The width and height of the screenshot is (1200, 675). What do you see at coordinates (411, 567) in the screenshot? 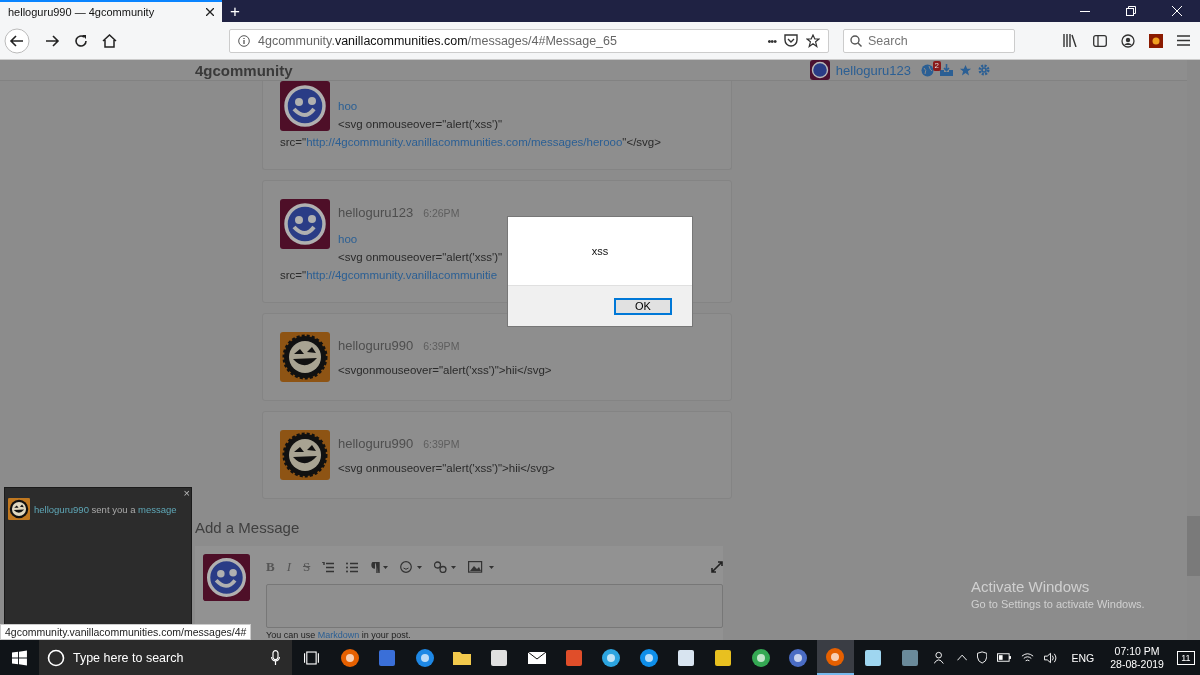
I see `emoji-icon` at bounding box center [411, 567].